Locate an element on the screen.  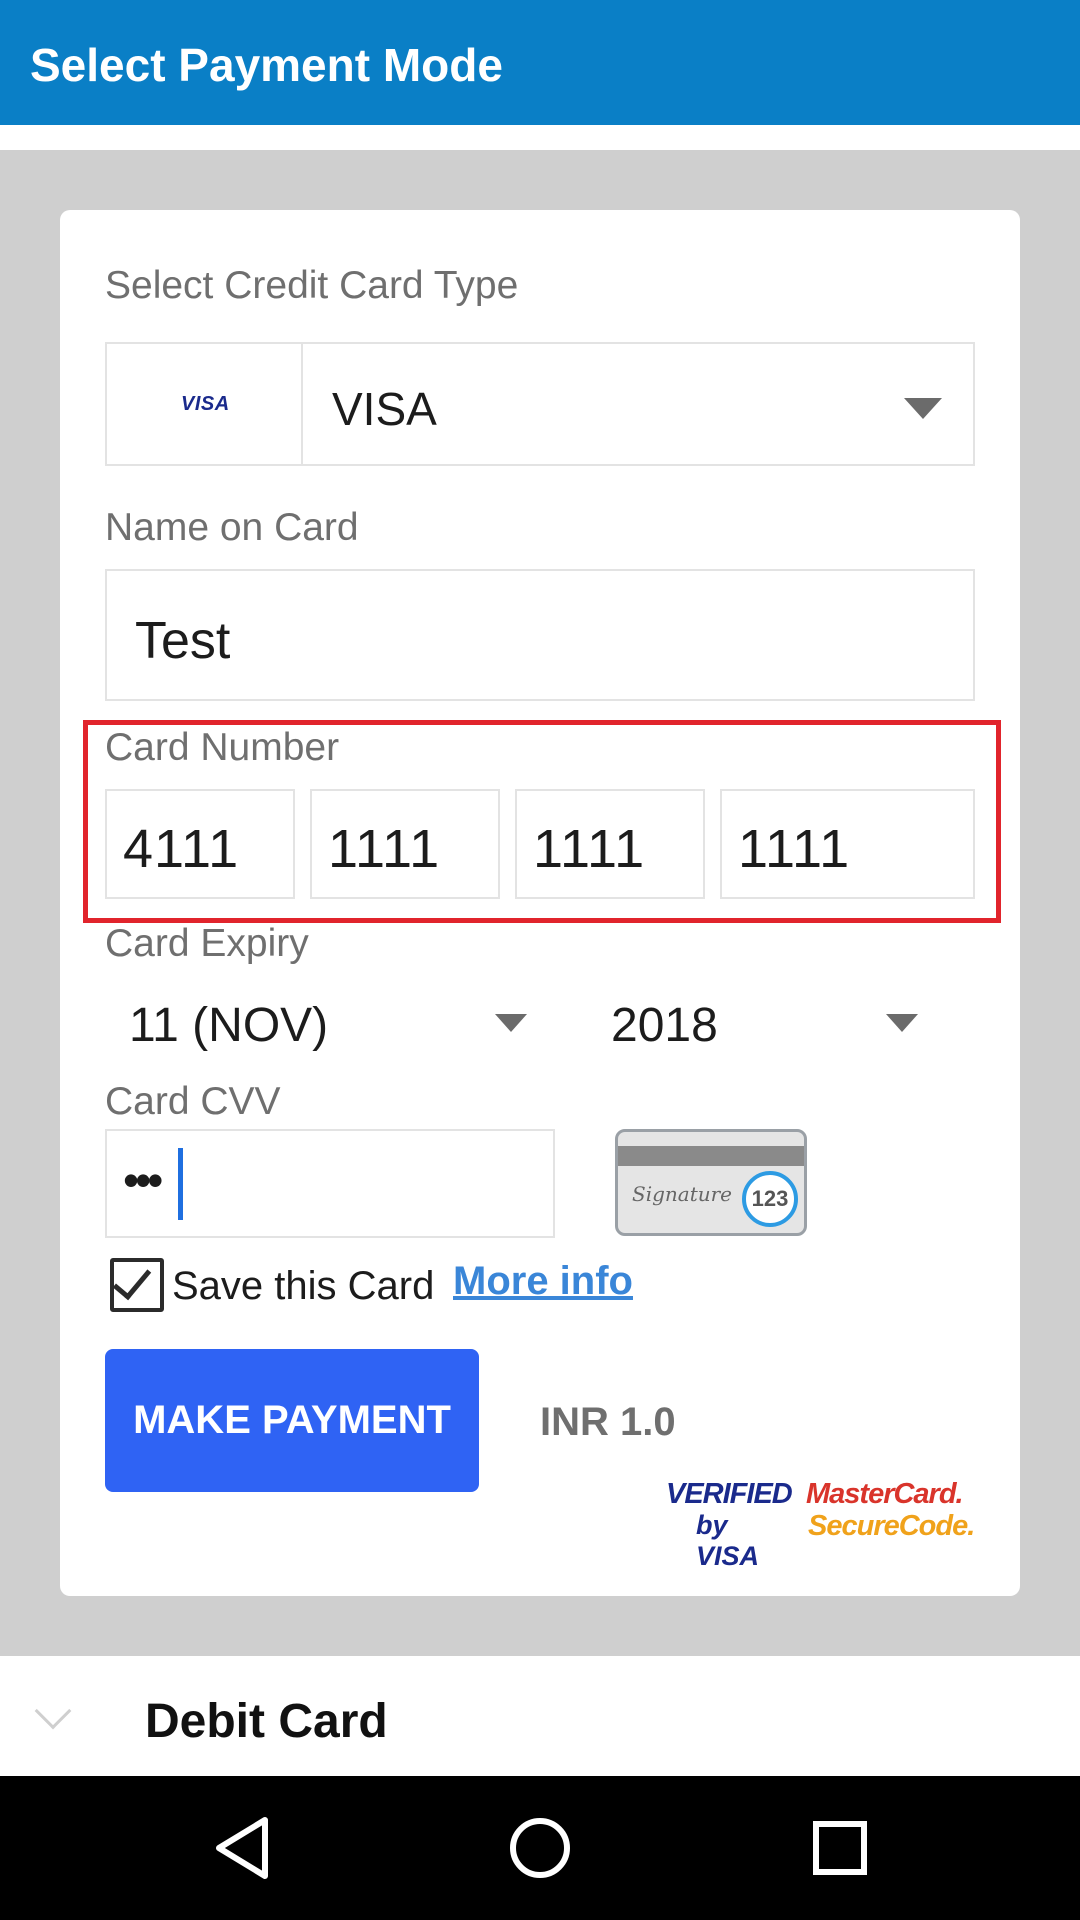
header-divider is located at coordinates (540, 137).